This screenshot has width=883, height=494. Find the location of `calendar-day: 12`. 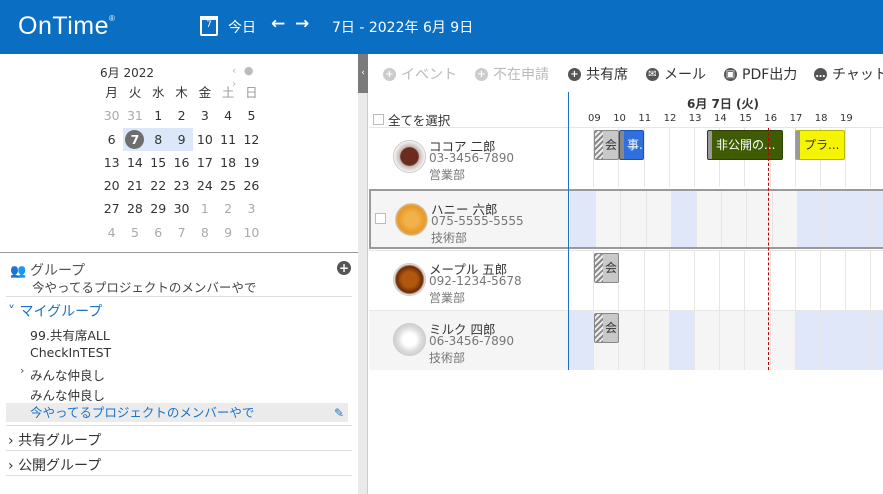

calendar-day: 12 is located at coordinates (251, 139).